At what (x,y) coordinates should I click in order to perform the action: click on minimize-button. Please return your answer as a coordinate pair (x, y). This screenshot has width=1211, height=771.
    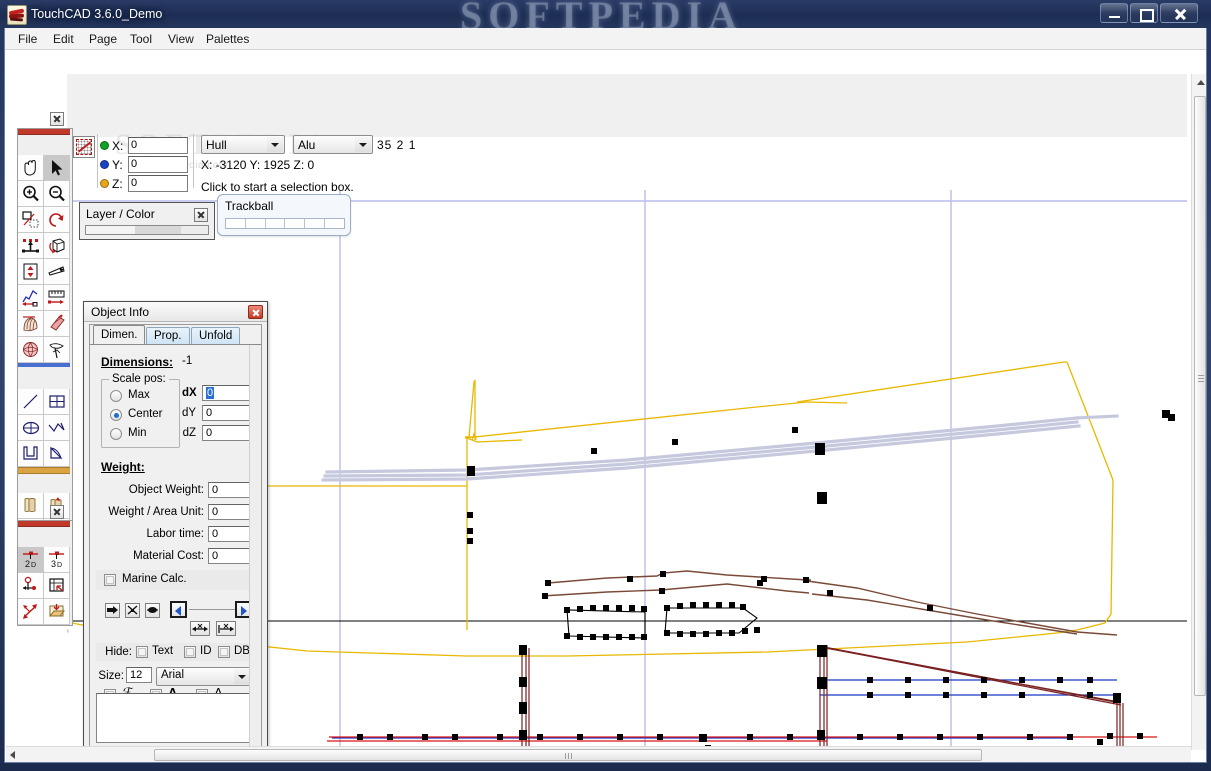
    Looking at the image, I should click on (1114, 13).